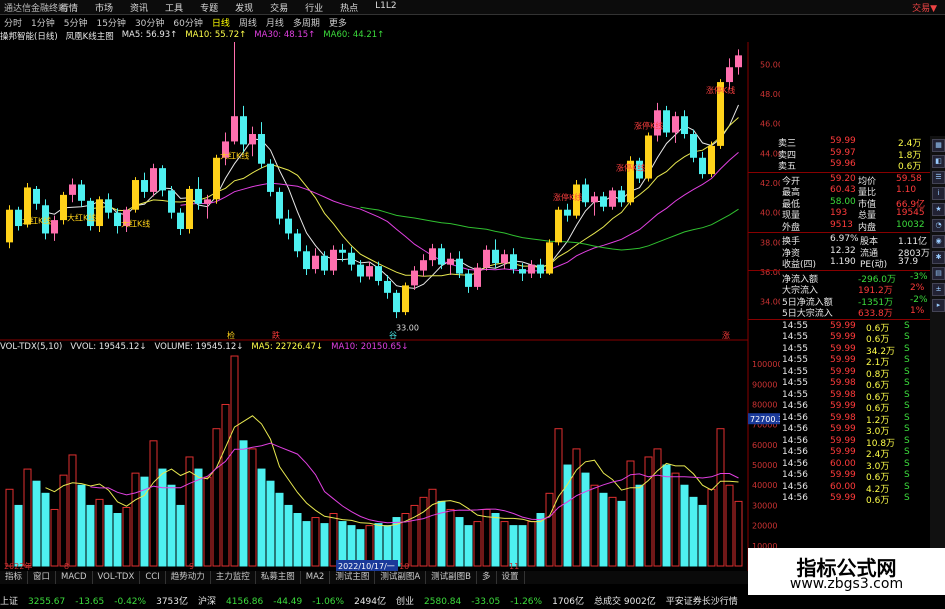 The image size is (945, 609). I want to click on star-icon: ★, so click(938, 209).